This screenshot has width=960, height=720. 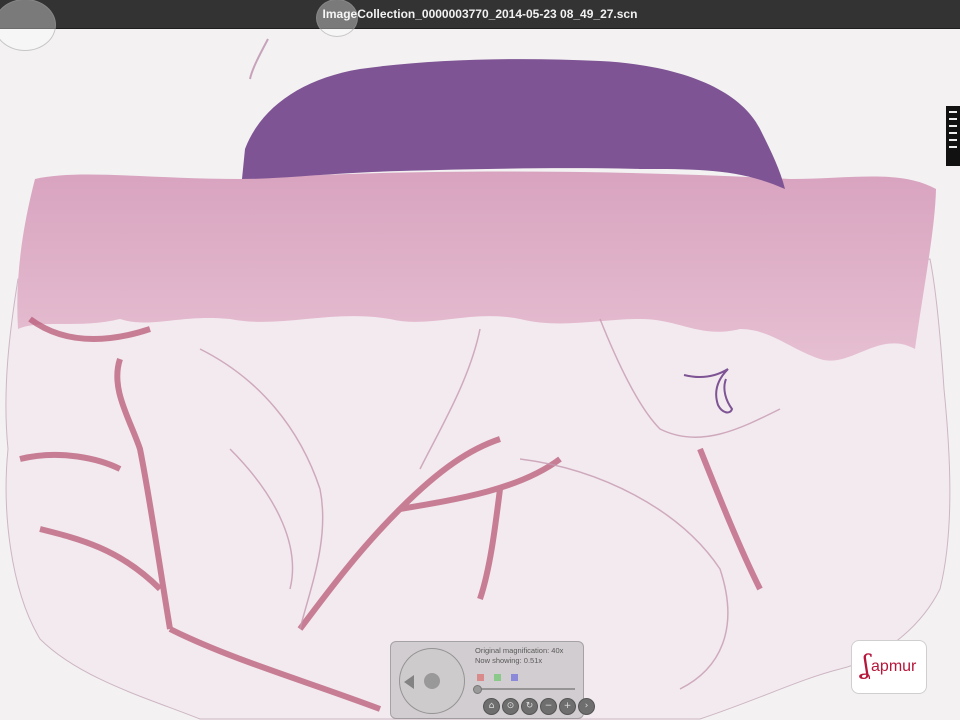 I want to click on channel-swatches, so click(x=497, y=677).